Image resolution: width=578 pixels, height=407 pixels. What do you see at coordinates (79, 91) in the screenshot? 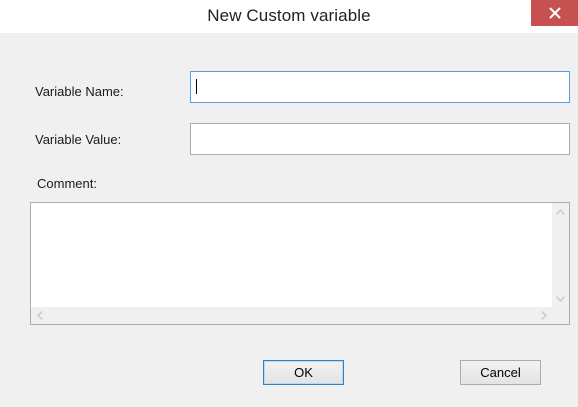
I see `variable-name-label: Variable Name:` at bounding box center [79, 91].